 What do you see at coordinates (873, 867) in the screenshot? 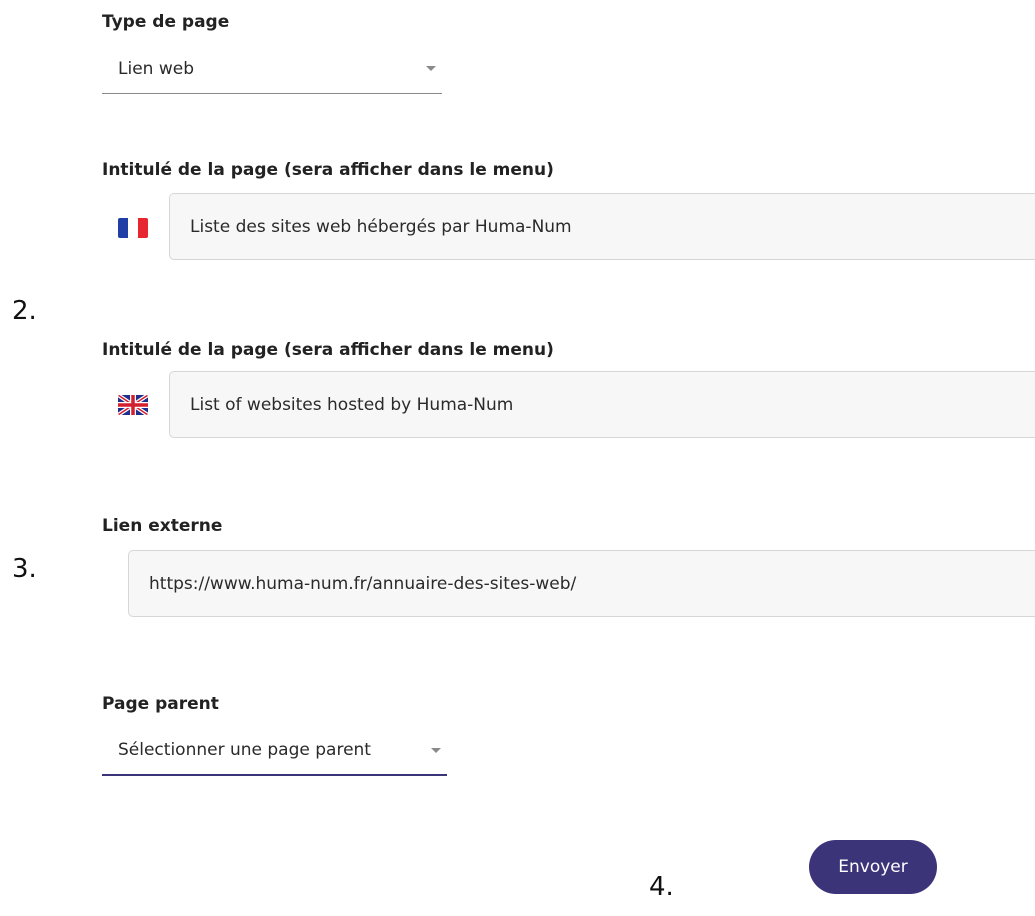
I see `submit-button: Envoyer` at bounding box center [873, 867].